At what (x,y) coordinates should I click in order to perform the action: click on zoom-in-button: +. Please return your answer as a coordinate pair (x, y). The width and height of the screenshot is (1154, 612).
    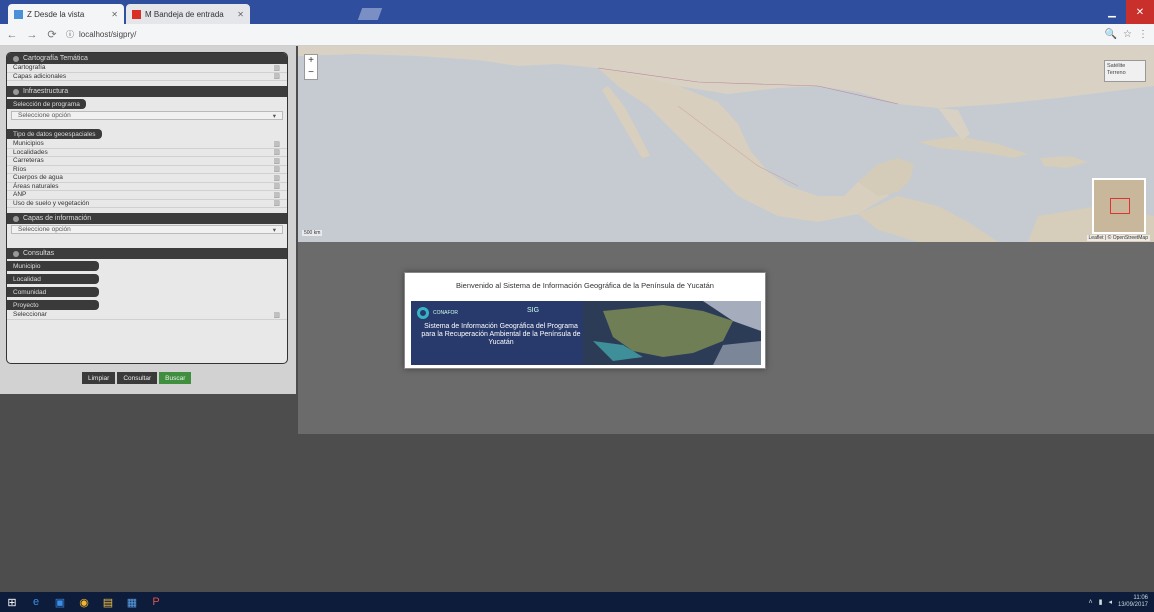
    Looking at the image, I should click on (311, 61).